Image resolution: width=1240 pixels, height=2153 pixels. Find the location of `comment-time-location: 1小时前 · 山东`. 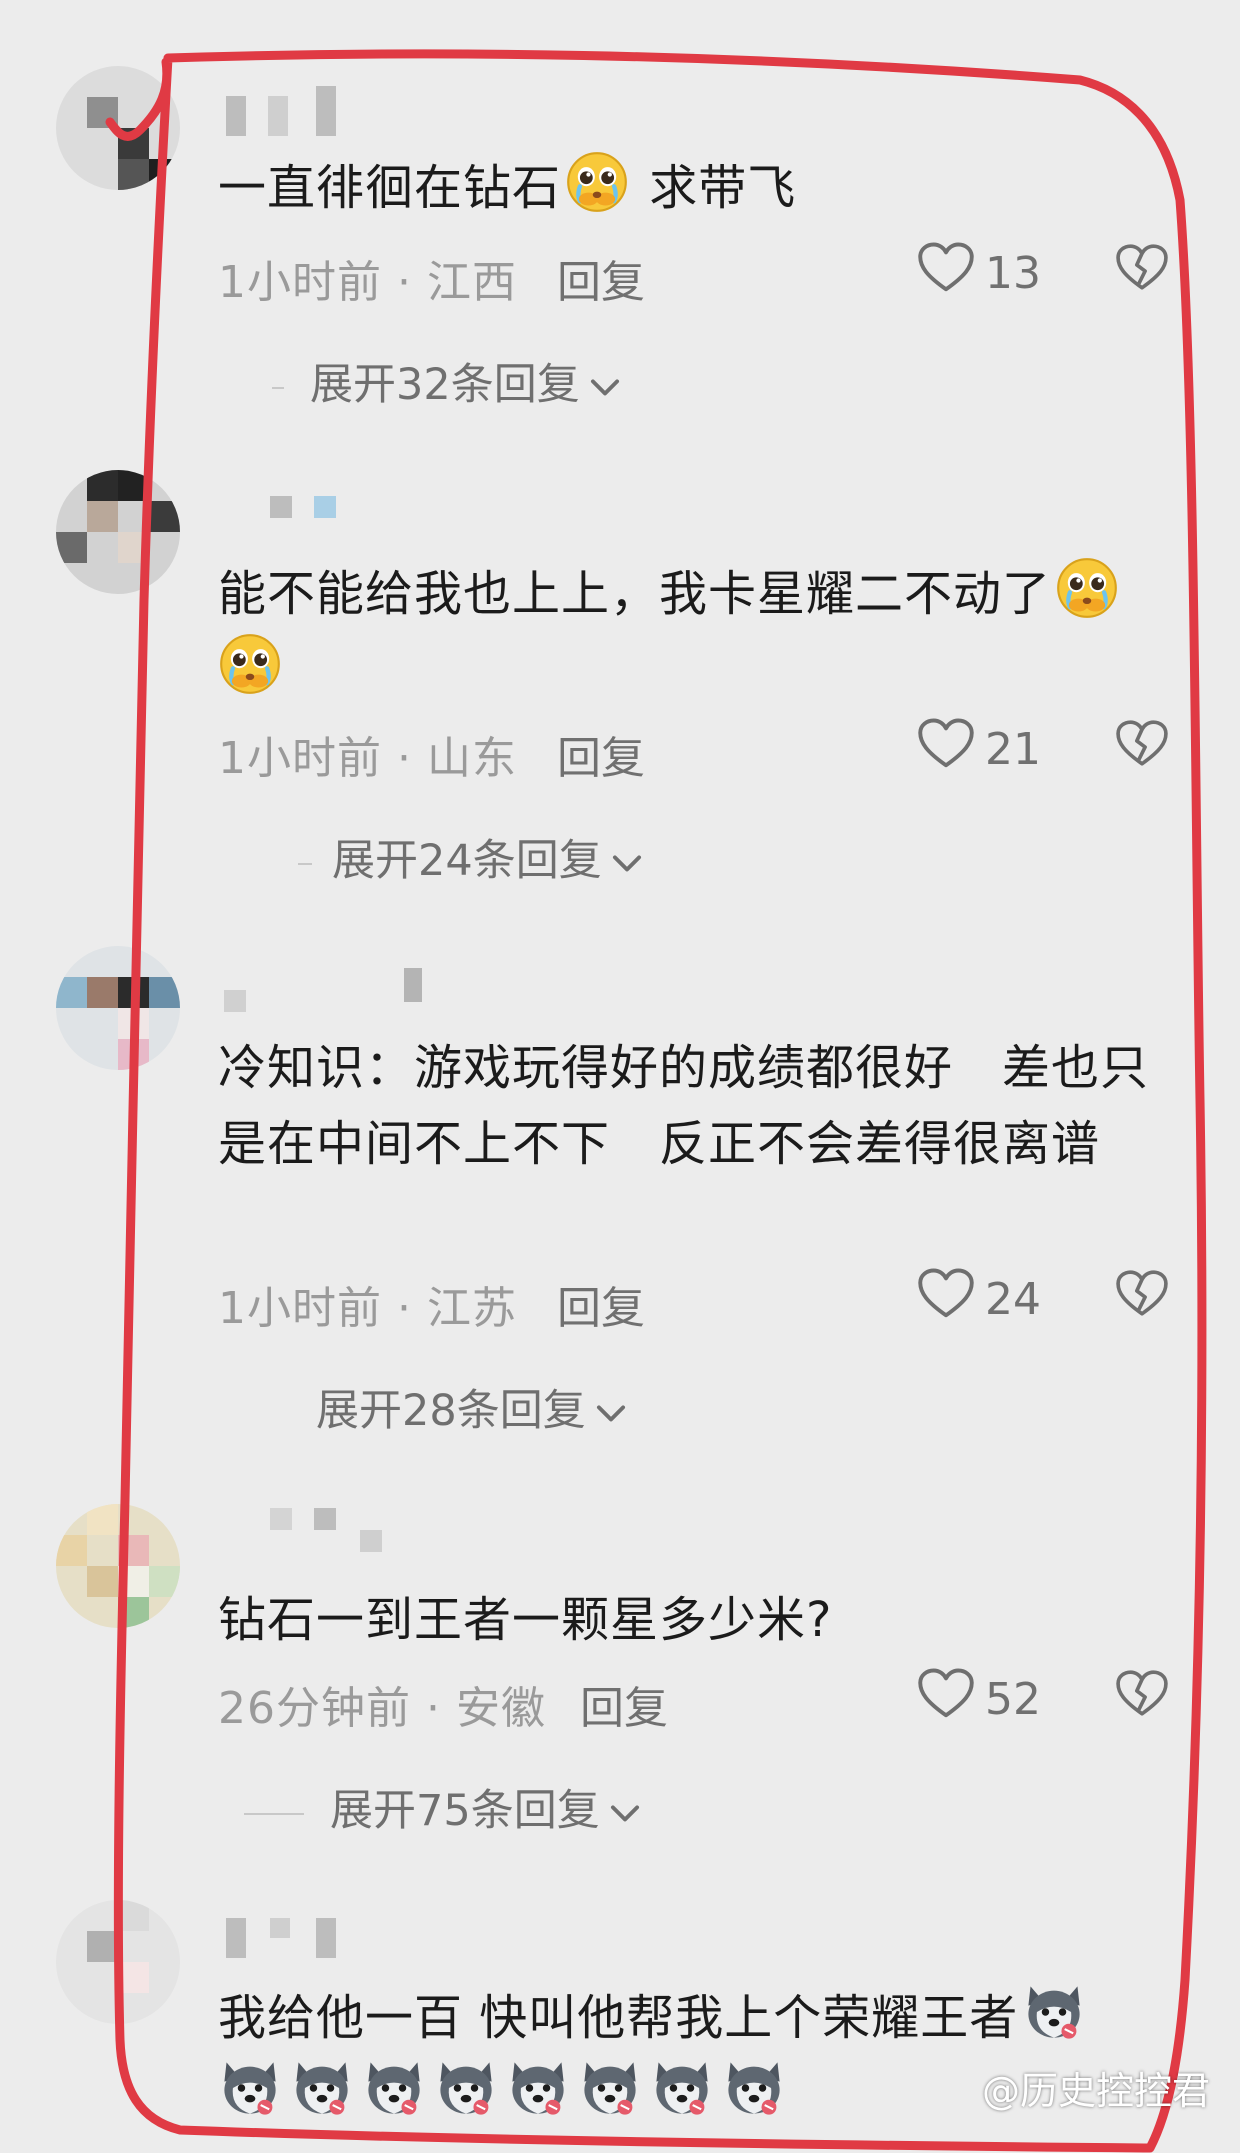

comment-time-location: 1小时前 · 山东 is located at coordinates (367, 758).